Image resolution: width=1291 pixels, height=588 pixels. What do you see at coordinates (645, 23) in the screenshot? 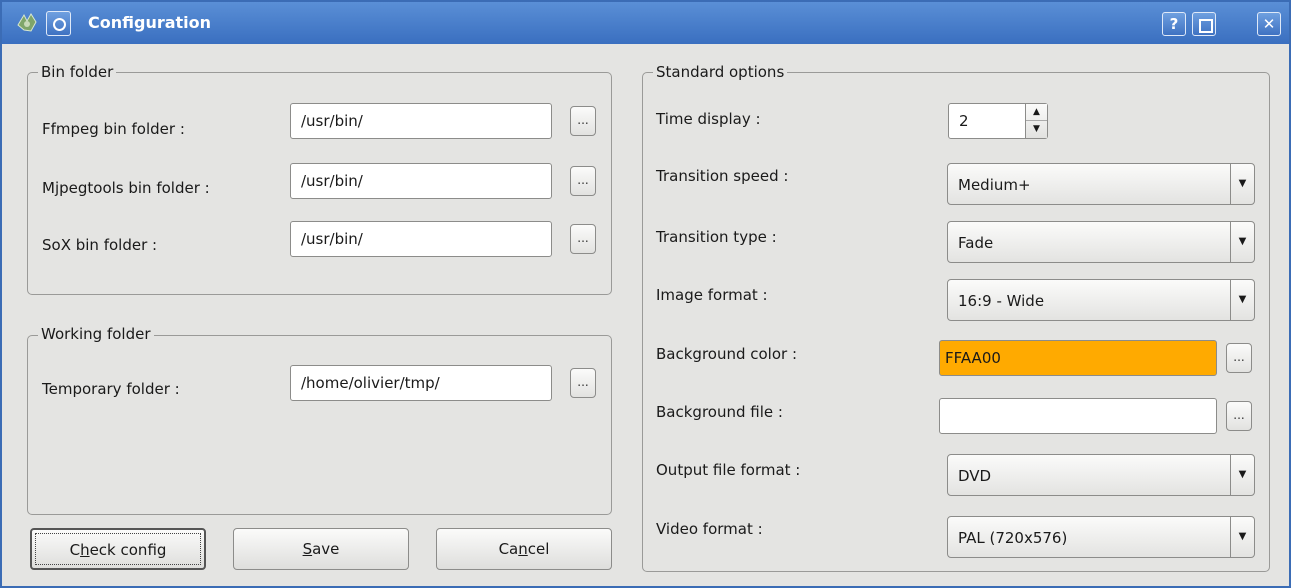
I see `title-bar: Configuration ? ✕` at bounding box center [645, 23].